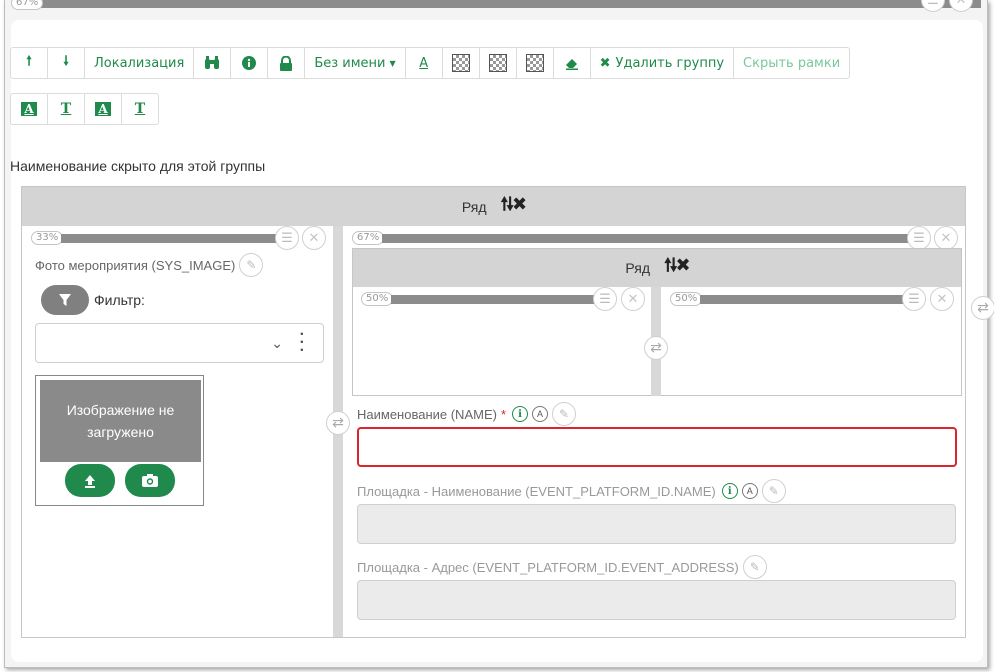  I want to click on required-marker: *, so click(503, 414).